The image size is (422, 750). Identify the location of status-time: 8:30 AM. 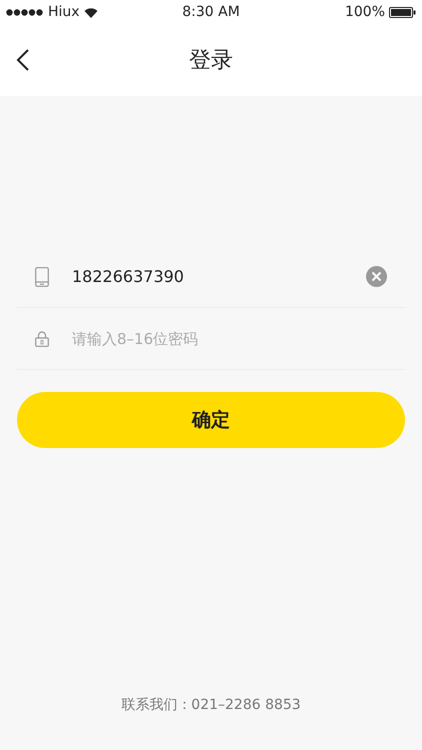
(211, 12).